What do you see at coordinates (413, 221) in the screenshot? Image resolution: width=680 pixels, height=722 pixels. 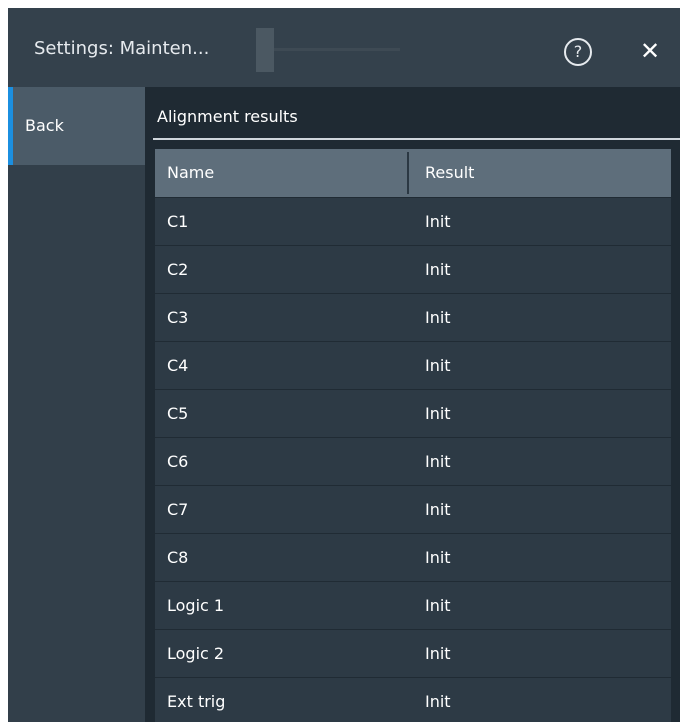 I see `table-row: C1 Init` at bounding box center [413, 221].